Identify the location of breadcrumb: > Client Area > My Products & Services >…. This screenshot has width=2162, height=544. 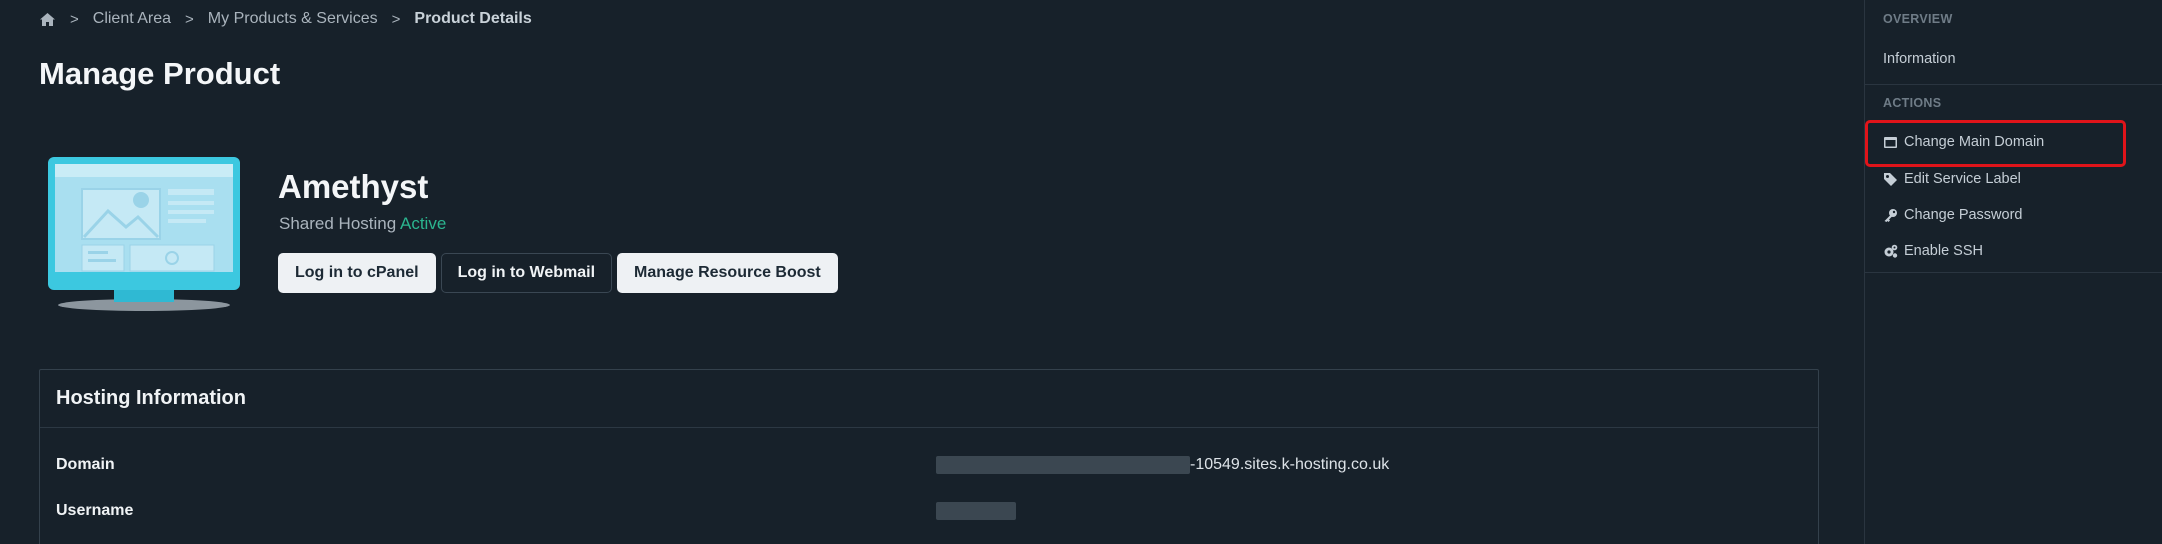
(285, 19).